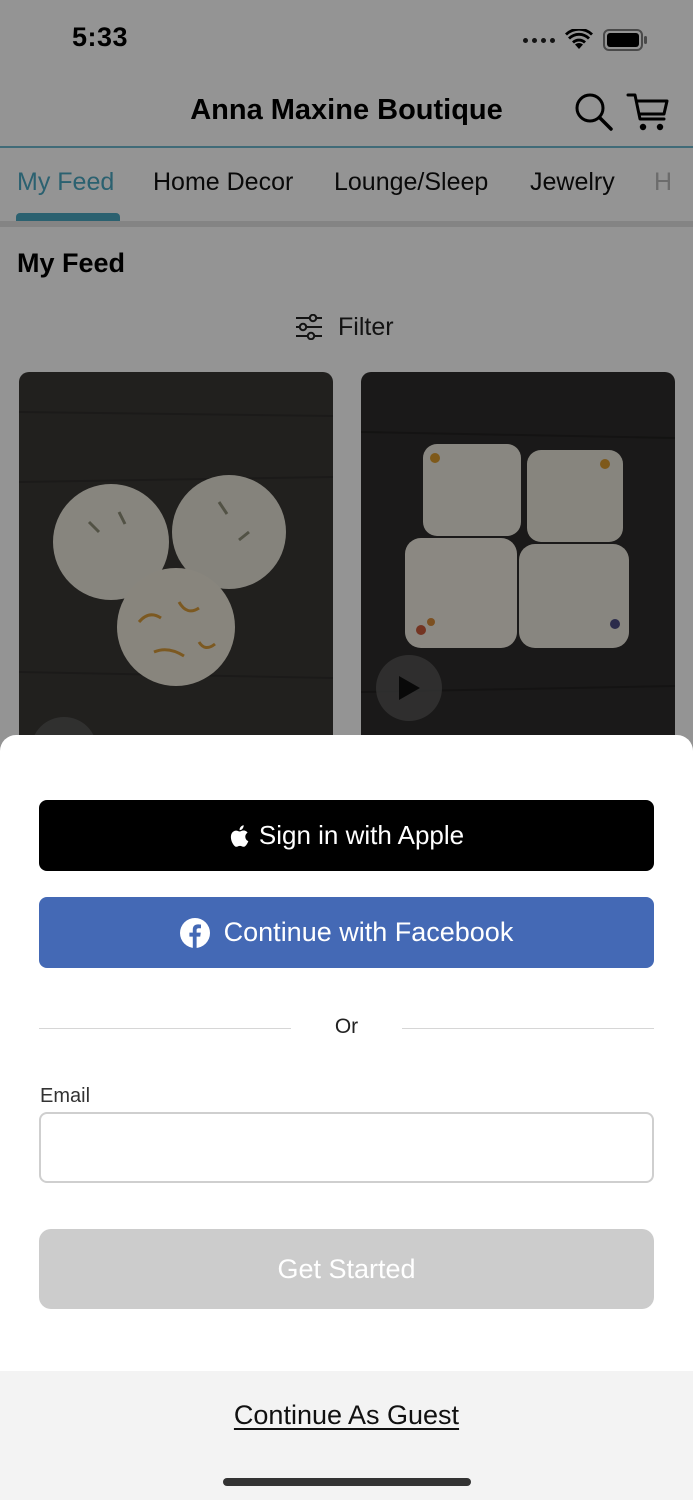 The width and height of the screenshot is (693, 1500). What do you see at coordinates (361, 835) in the screenshot?
I see `apple-button-label: Sign in with Apple` at bounding box center [361, 835].